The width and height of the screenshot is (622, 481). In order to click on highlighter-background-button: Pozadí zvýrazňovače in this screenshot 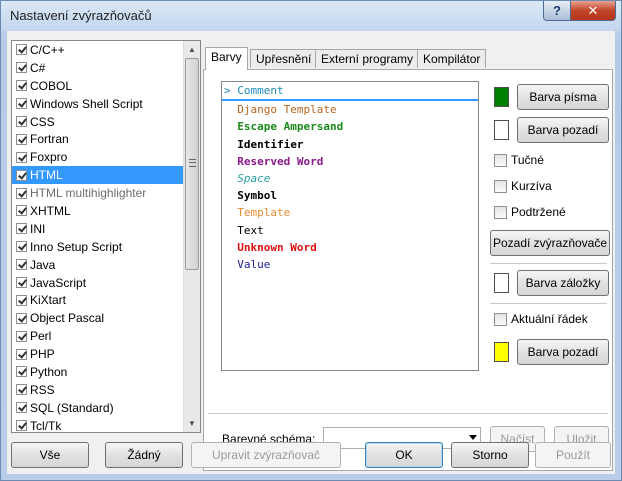, I will do `click(550, 243)`.